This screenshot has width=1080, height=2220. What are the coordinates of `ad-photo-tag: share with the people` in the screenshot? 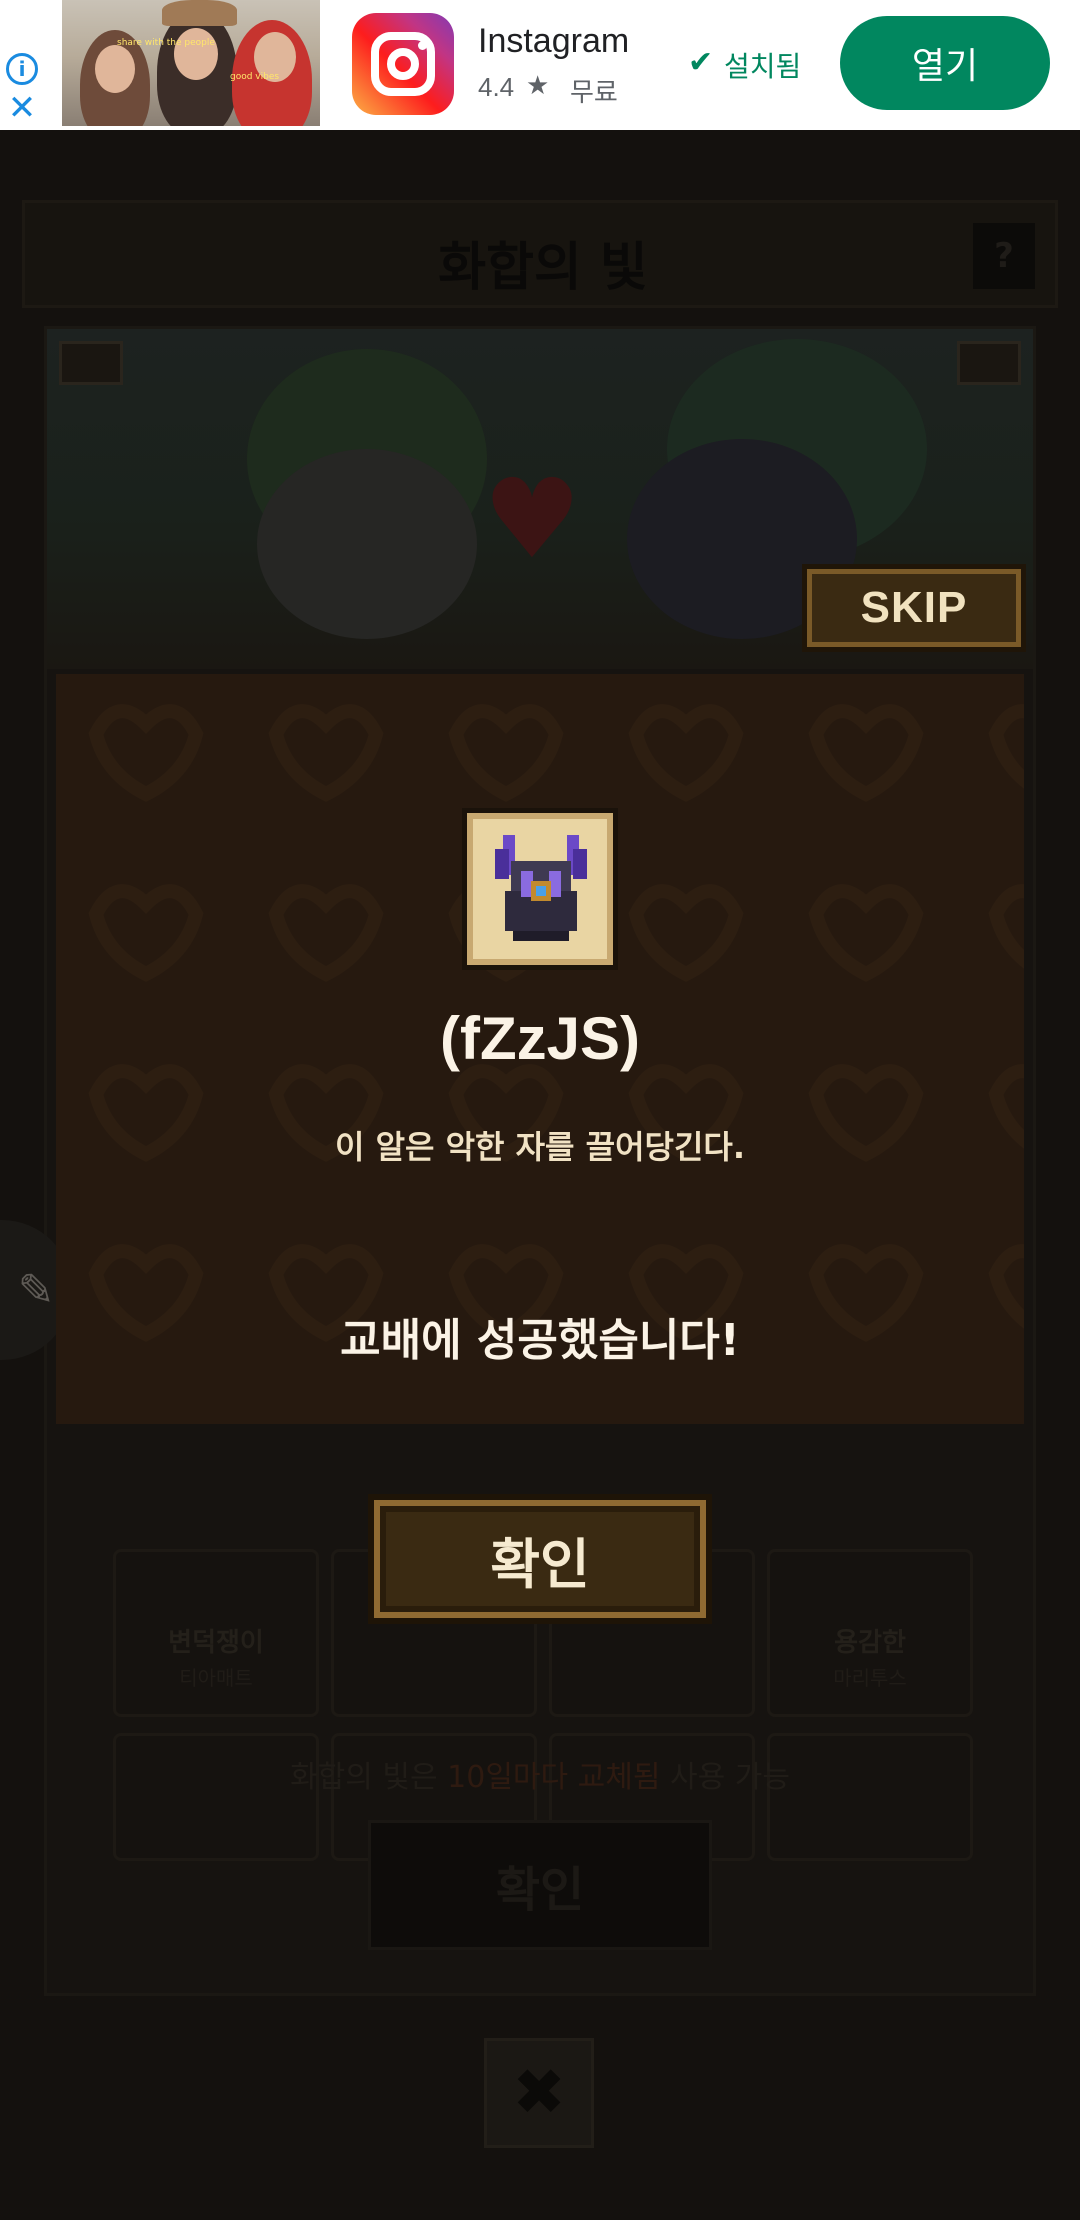 It's located at (166, 43).